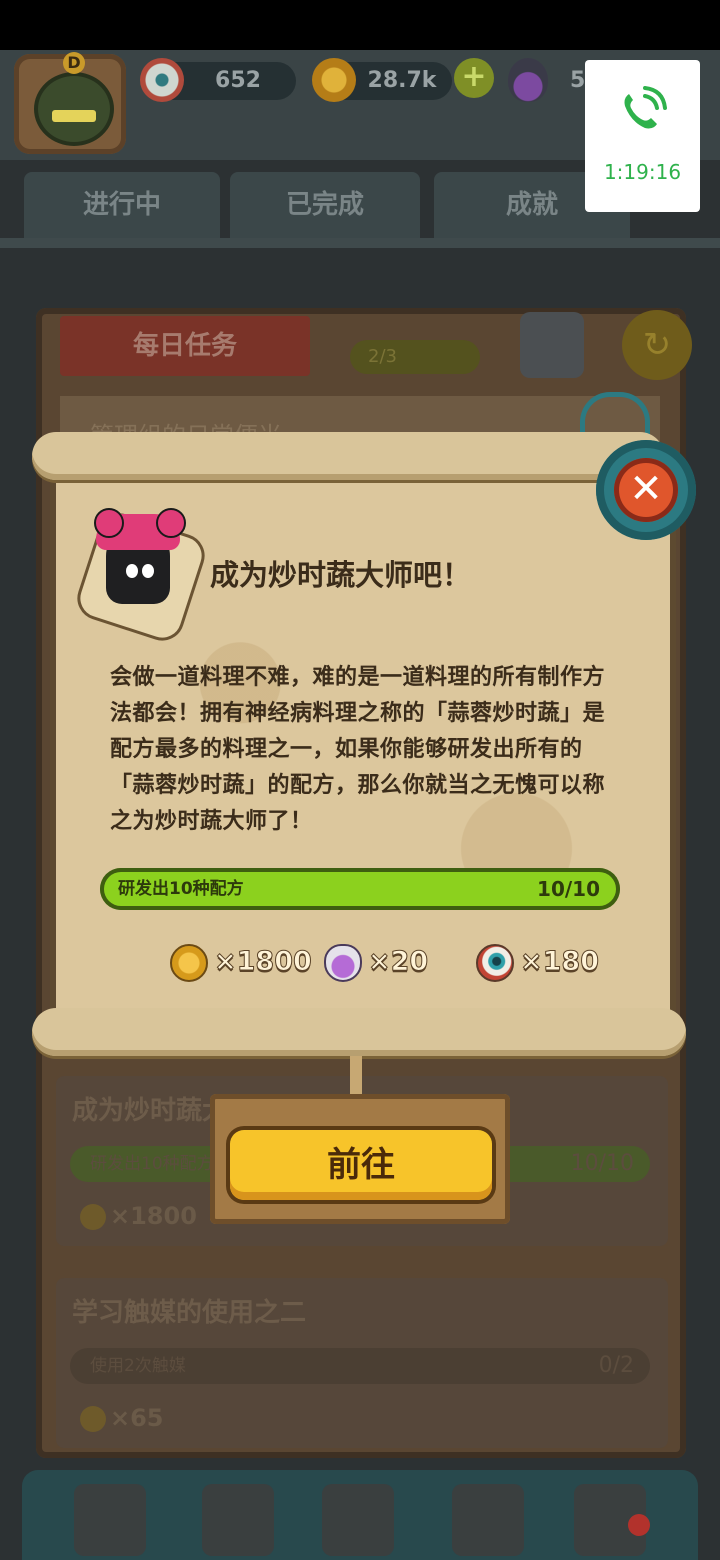 The height and width of the screenshot is (1560, 720). Describe the element at coordinates (238, 80) in the screenshot. I see `eyes-value: 652` at that location.